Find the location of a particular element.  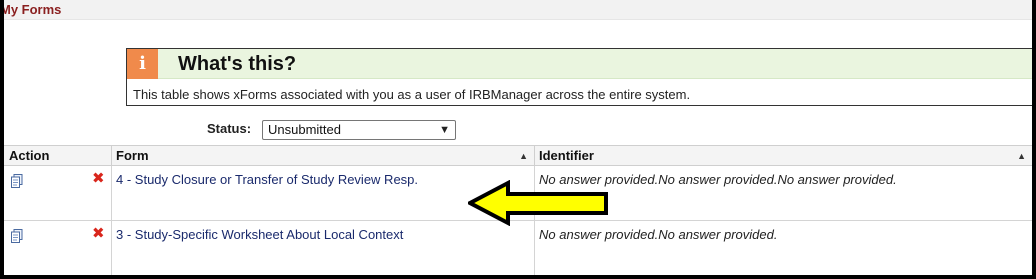

annotation-arrow-icon is located at coordinates (538, 203).